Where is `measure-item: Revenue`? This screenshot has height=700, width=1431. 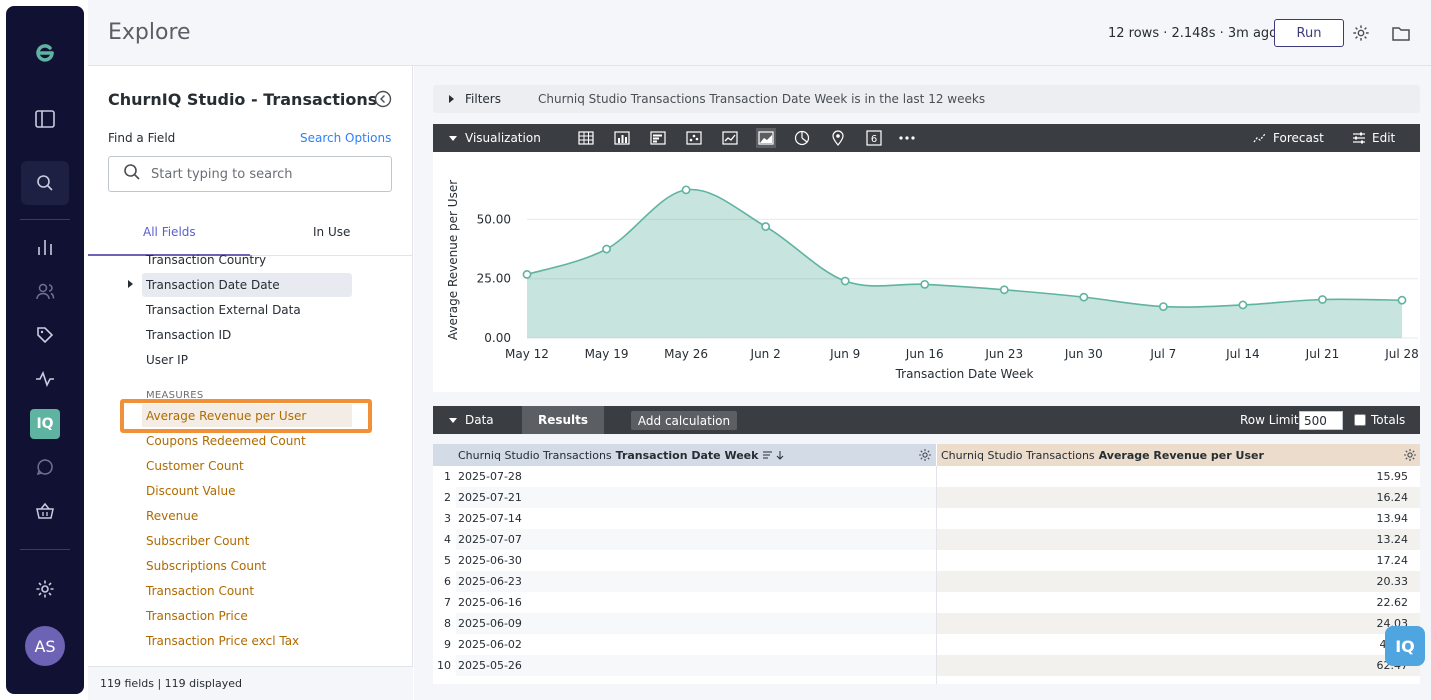
measure-item: Revenue is located at coordinates (172, 516).